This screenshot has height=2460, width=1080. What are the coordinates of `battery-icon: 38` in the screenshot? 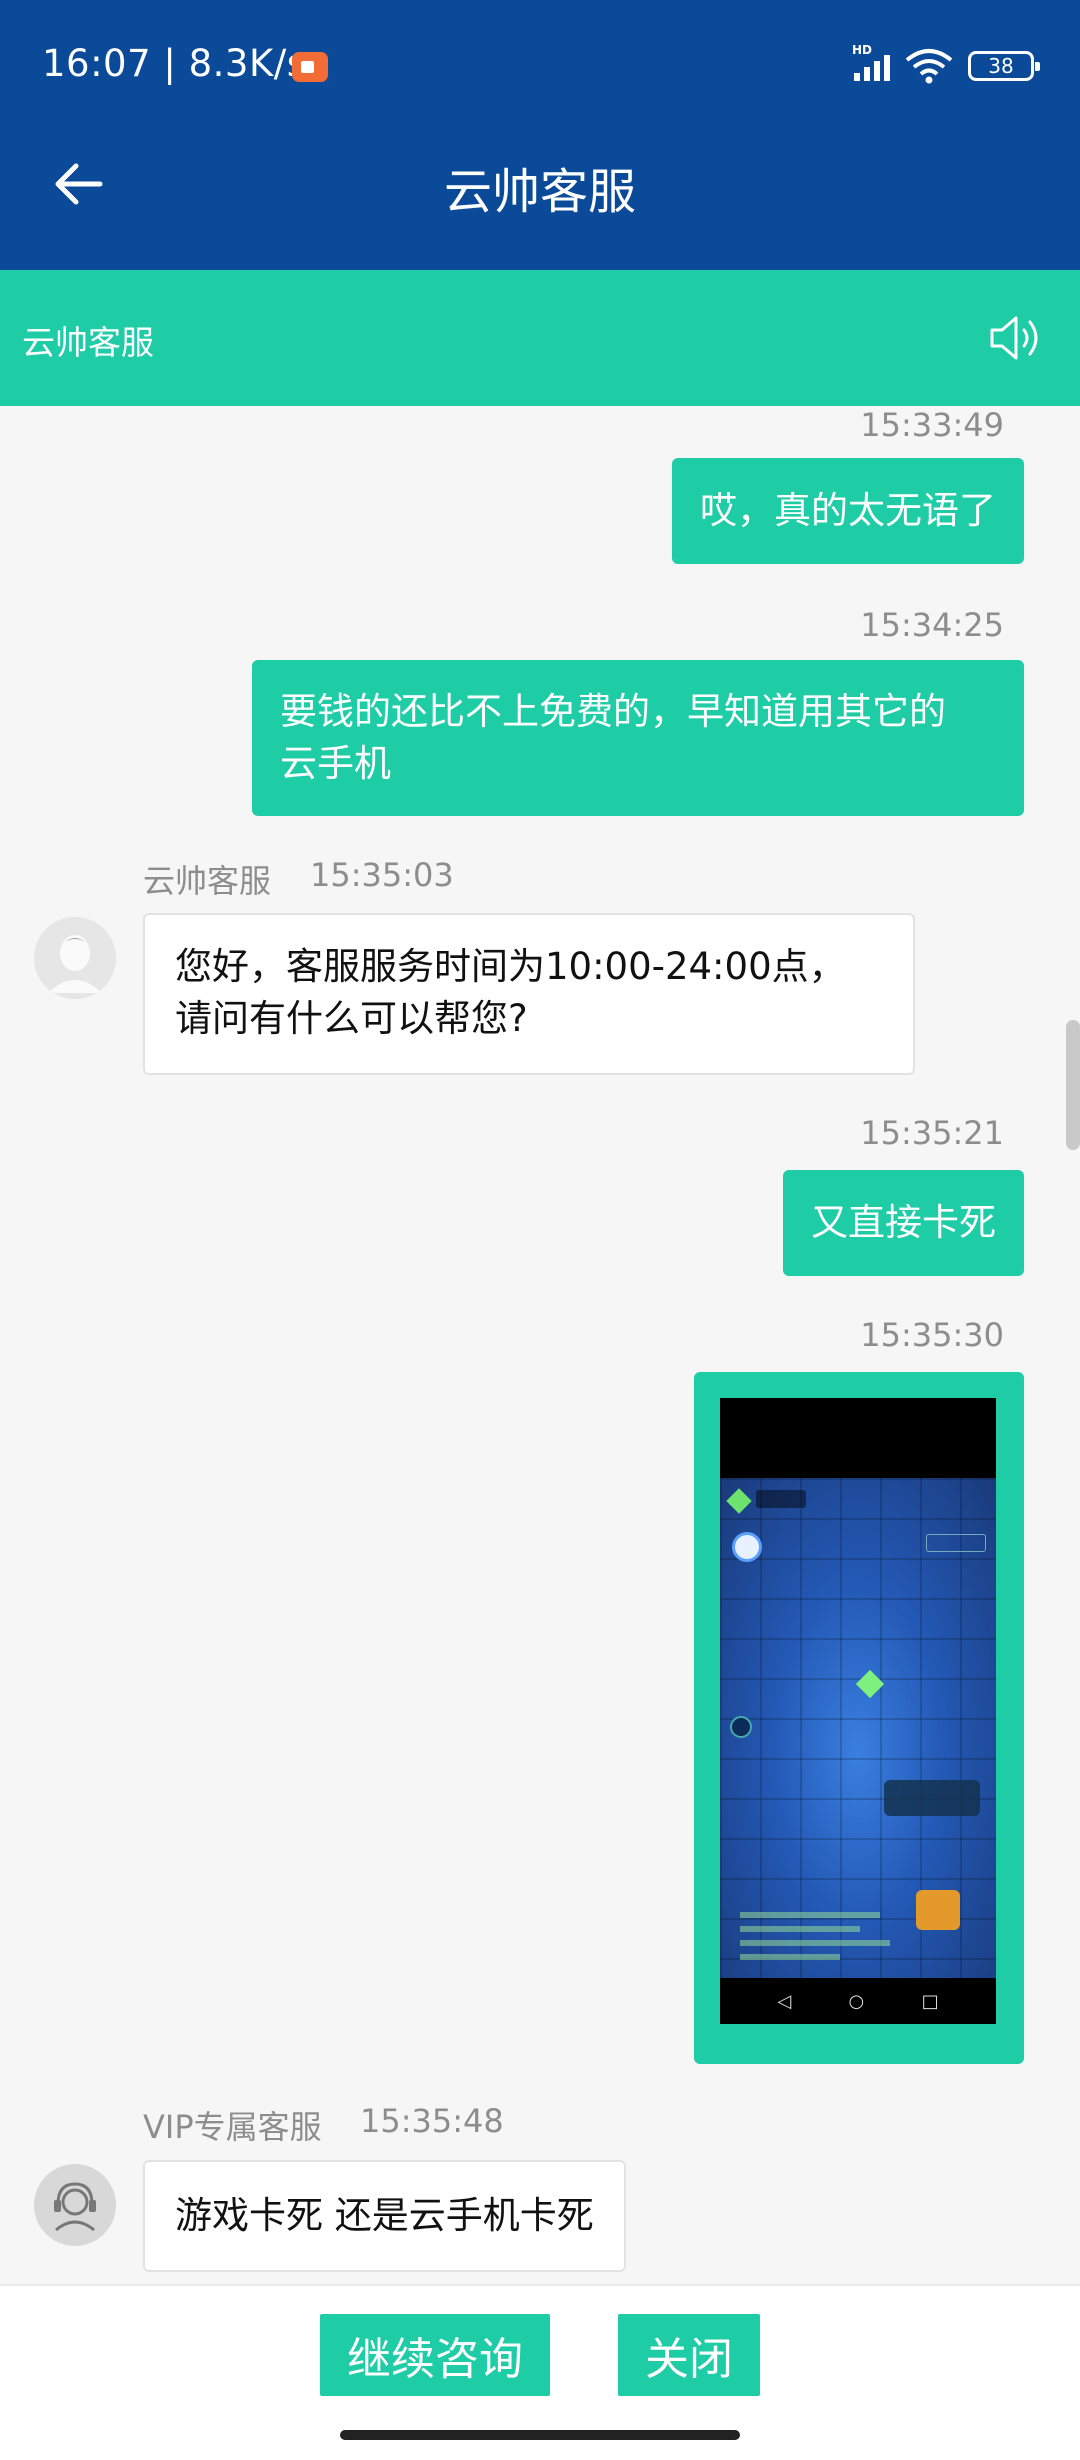 It's located at (1004, 66).